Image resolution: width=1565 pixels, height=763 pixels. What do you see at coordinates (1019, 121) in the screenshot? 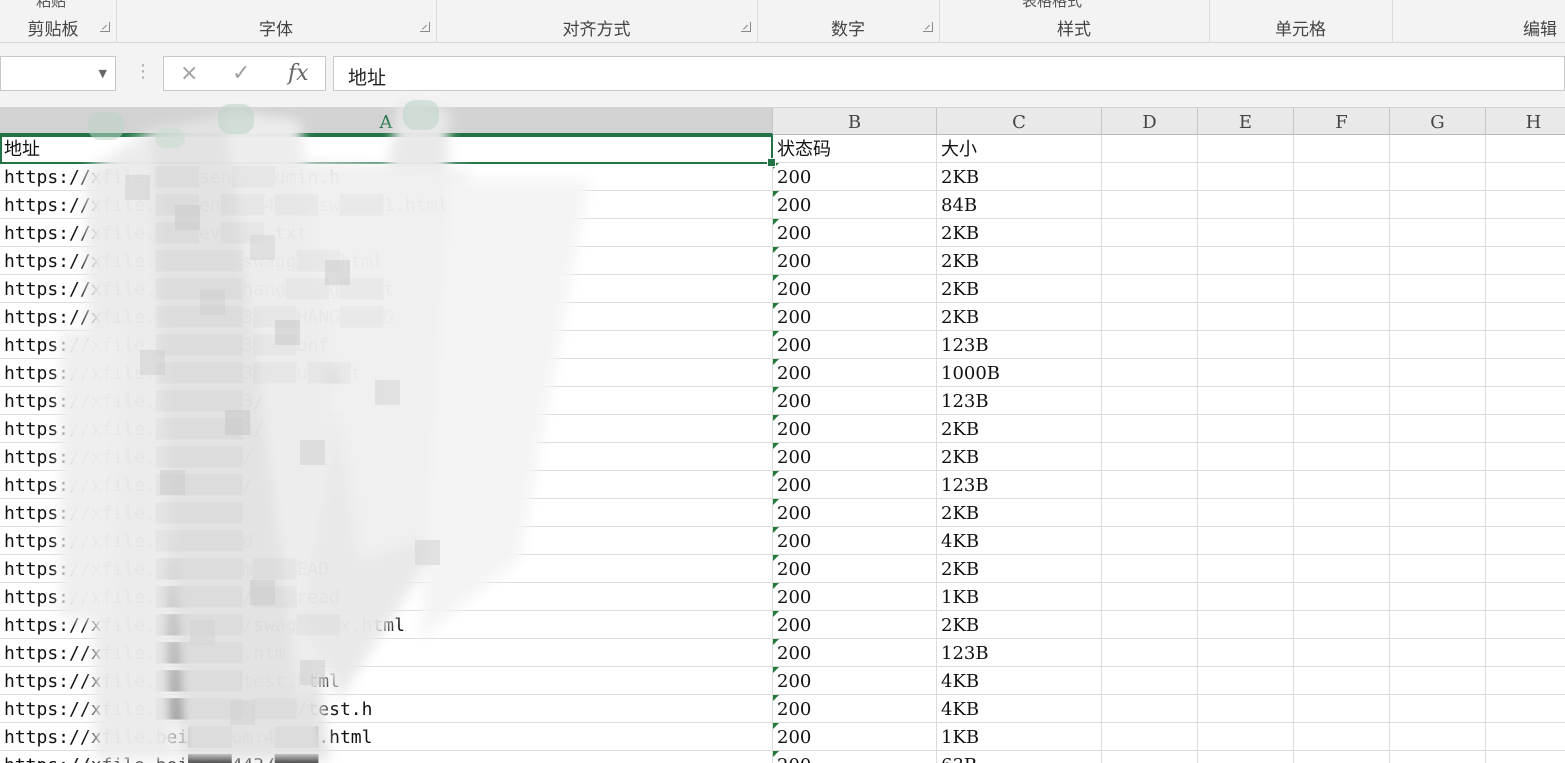
I see `column-header-c: C` at bounding box center [1019, 121].